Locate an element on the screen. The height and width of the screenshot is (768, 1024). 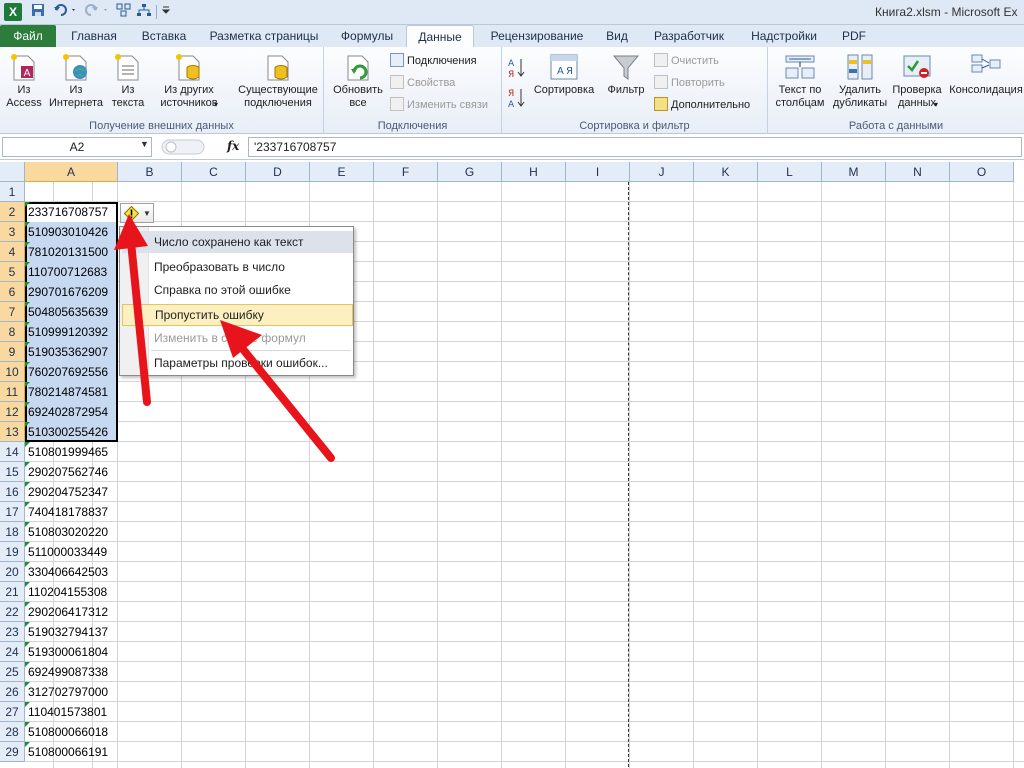
cell-a11: 780214874581 is located at coordinates (71, 392).